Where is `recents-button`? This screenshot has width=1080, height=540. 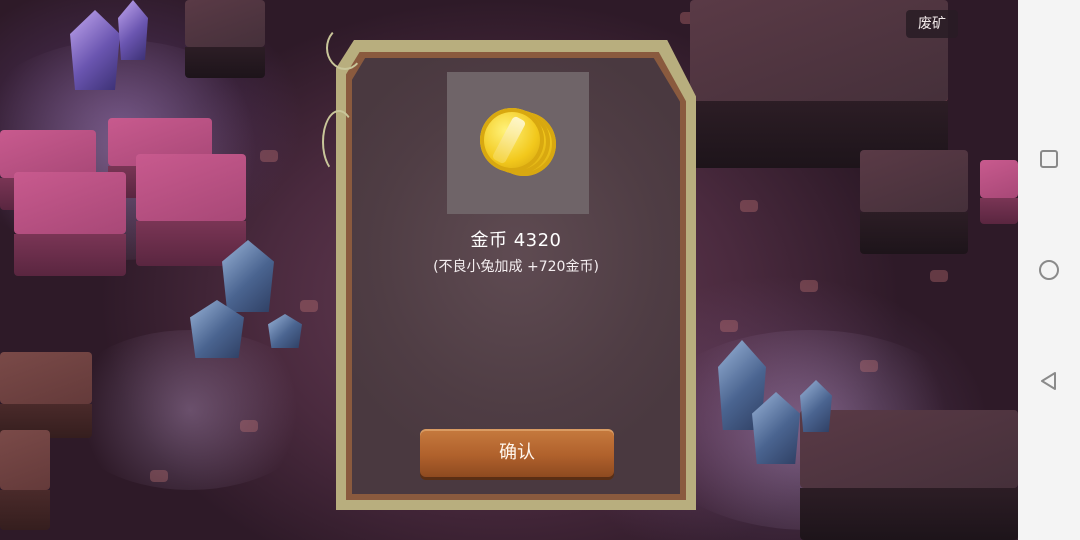 recents-button is located at coordinates (1049, 159).